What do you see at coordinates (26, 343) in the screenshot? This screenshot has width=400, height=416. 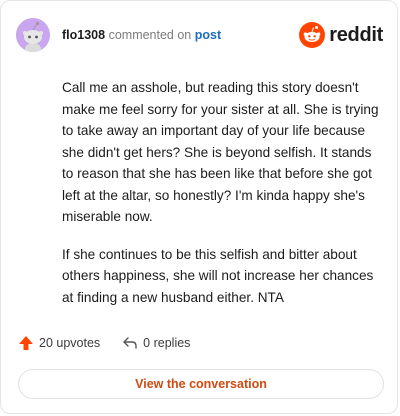 I see `upvote-arrow-icon` at bounding box center [26, 343].